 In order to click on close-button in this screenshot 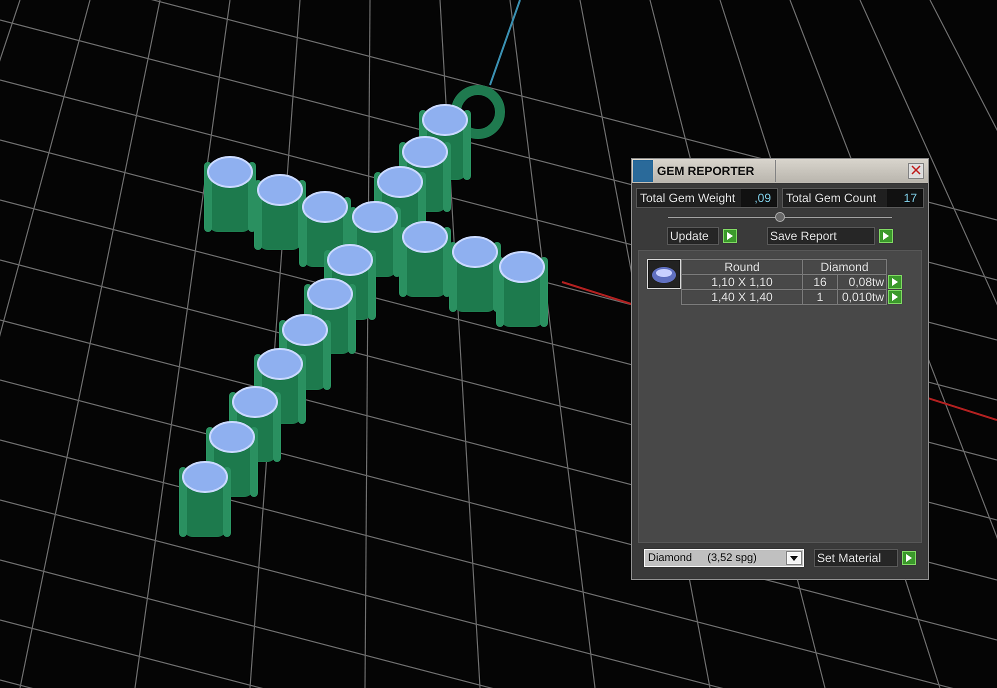, I will do `click(916, 171)`.